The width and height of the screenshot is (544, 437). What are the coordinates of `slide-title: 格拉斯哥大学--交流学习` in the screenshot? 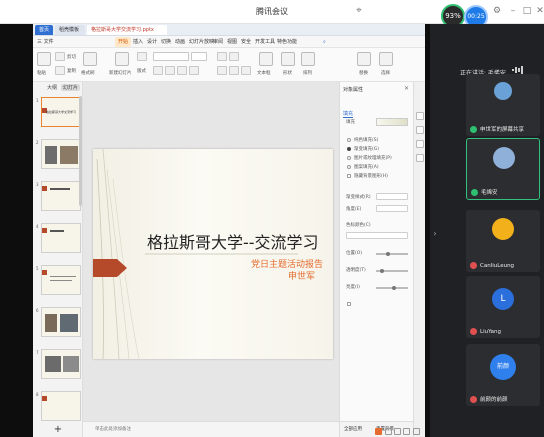 It's located at (233, 241).